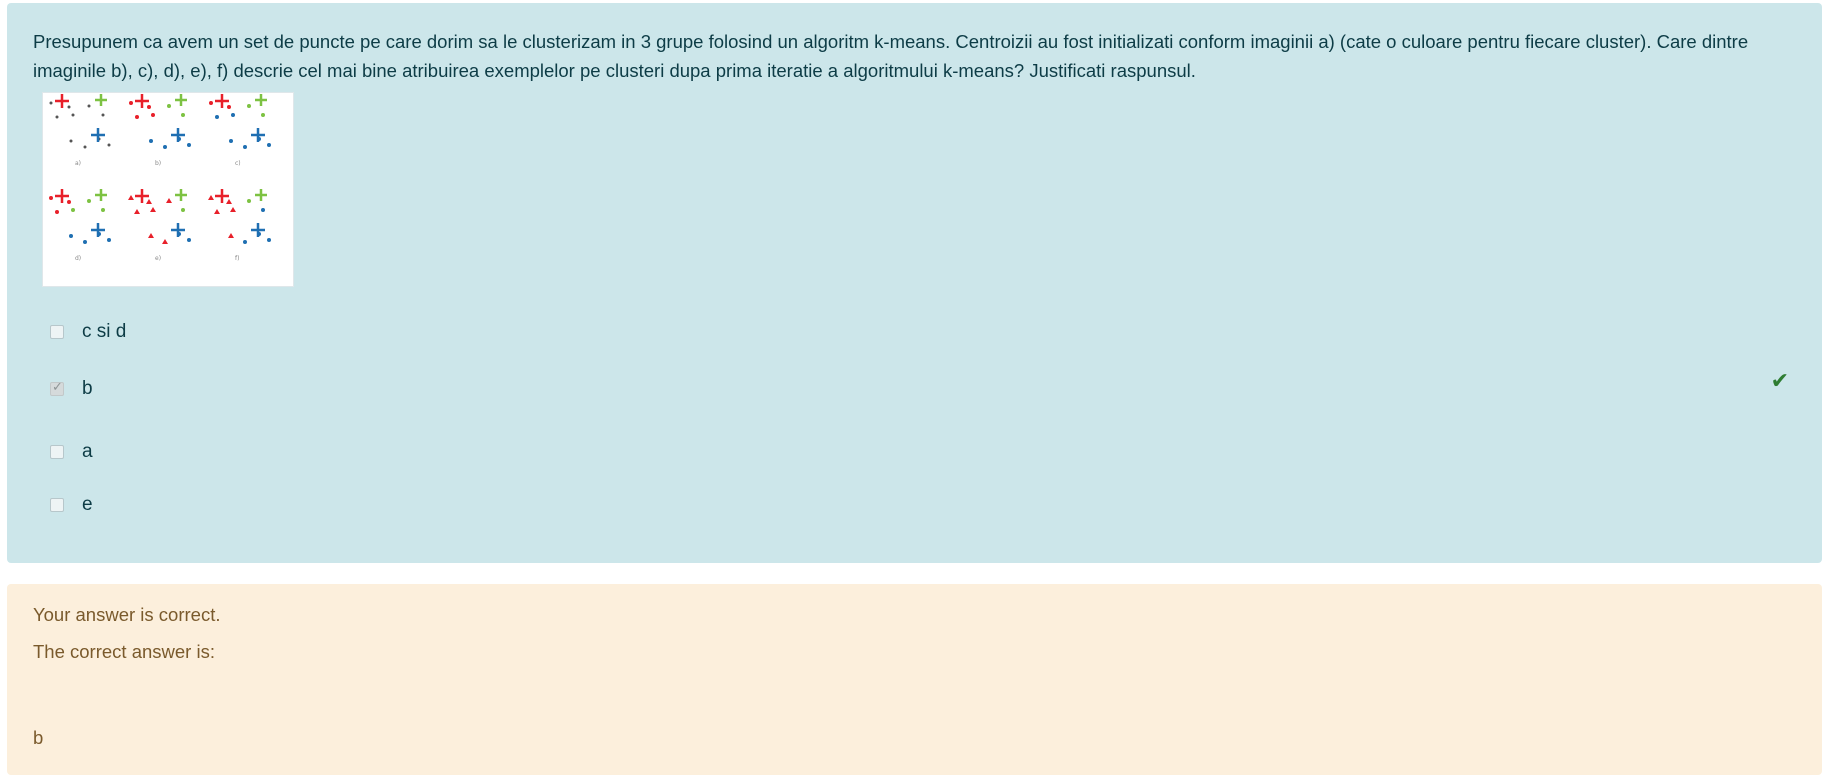  I want to click on panel-label-a: a), so click(78, 163).